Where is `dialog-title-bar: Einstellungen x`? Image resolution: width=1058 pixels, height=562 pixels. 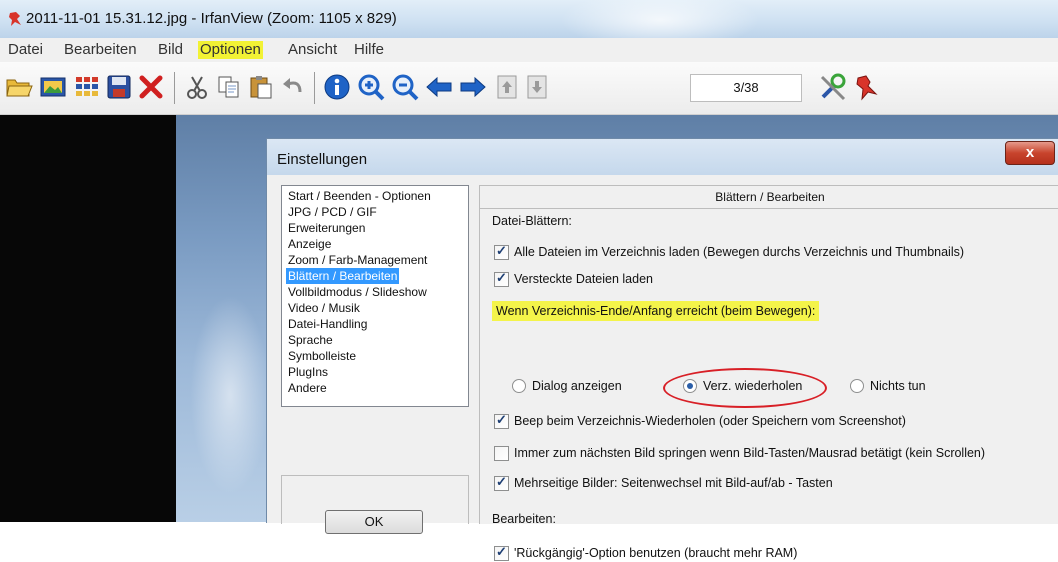
dialog-title-bar: Einstellungen x is located at coordinates (662, 157).